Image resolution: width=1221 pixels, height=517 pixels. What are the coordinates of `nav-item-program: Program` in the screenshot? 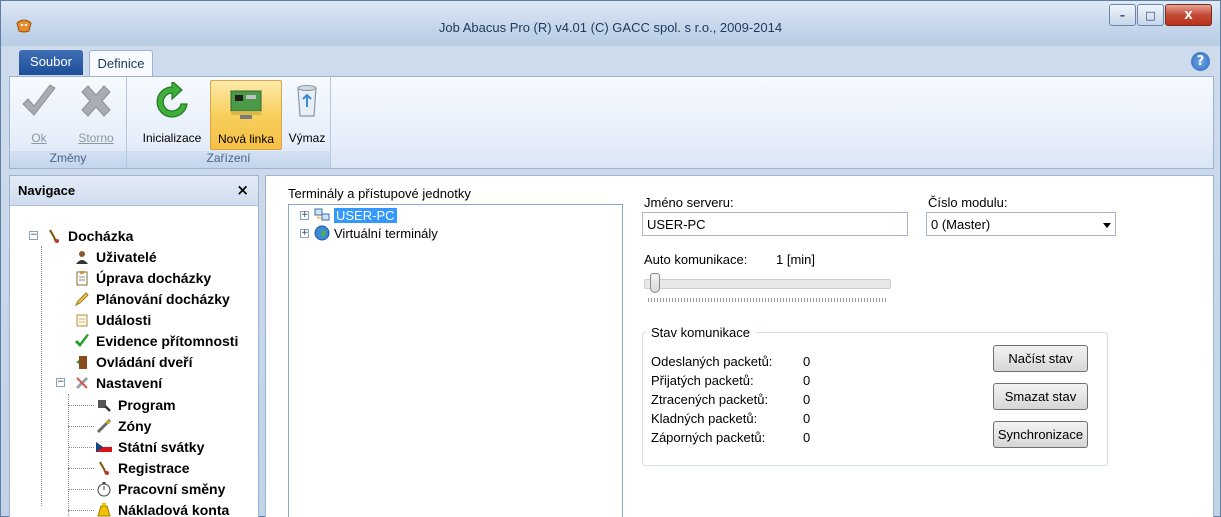 It's located at (136, 404).